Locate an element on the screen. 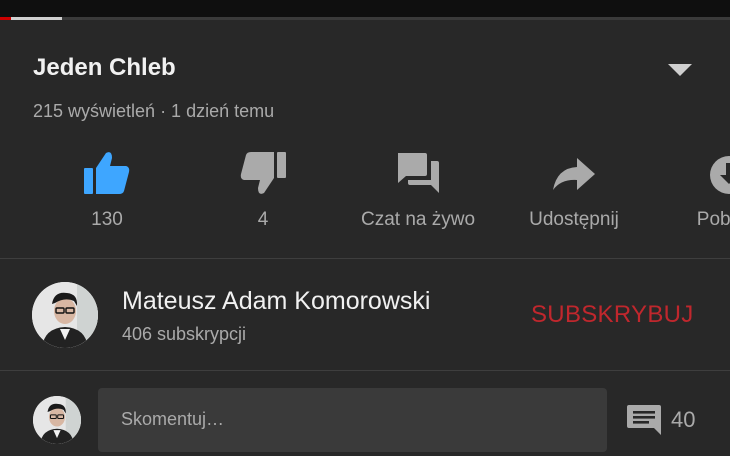  expand-description-button is located at coordinates (680, 70).